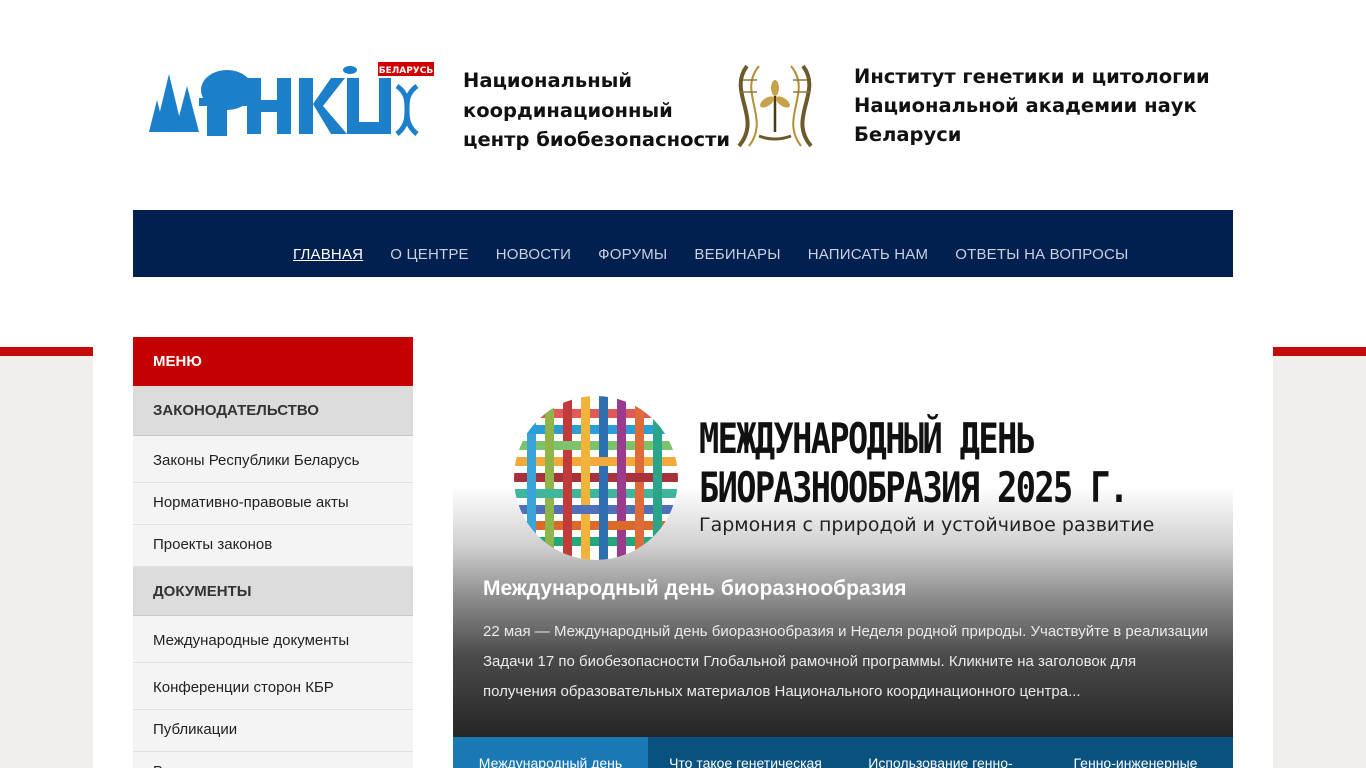 The height and width of the screenshot is (768, 1366). Describe the element at coordinates (1135, 752) in the screenshot. I see `slider-tab-4: Генно-инженерные` at that location.